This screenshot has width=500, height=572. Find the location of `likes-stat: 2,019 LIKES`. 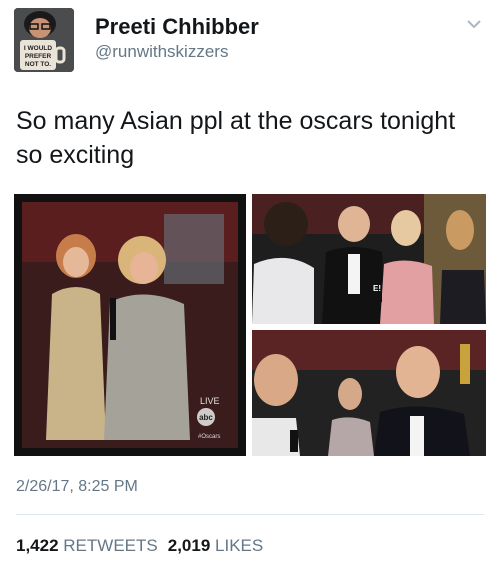

likes-stat: 2,019 LIKES is located at coordinates (215, 545).